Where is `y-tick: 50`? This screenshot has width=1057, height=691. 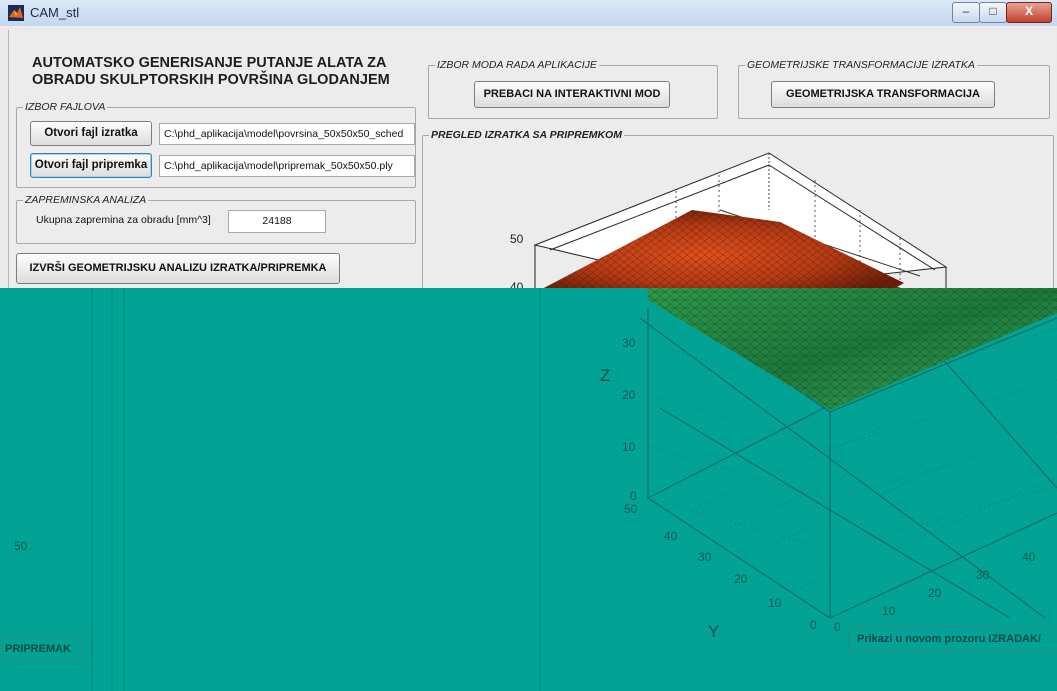
y-tick: 50 is located at coordinates (631, 509).